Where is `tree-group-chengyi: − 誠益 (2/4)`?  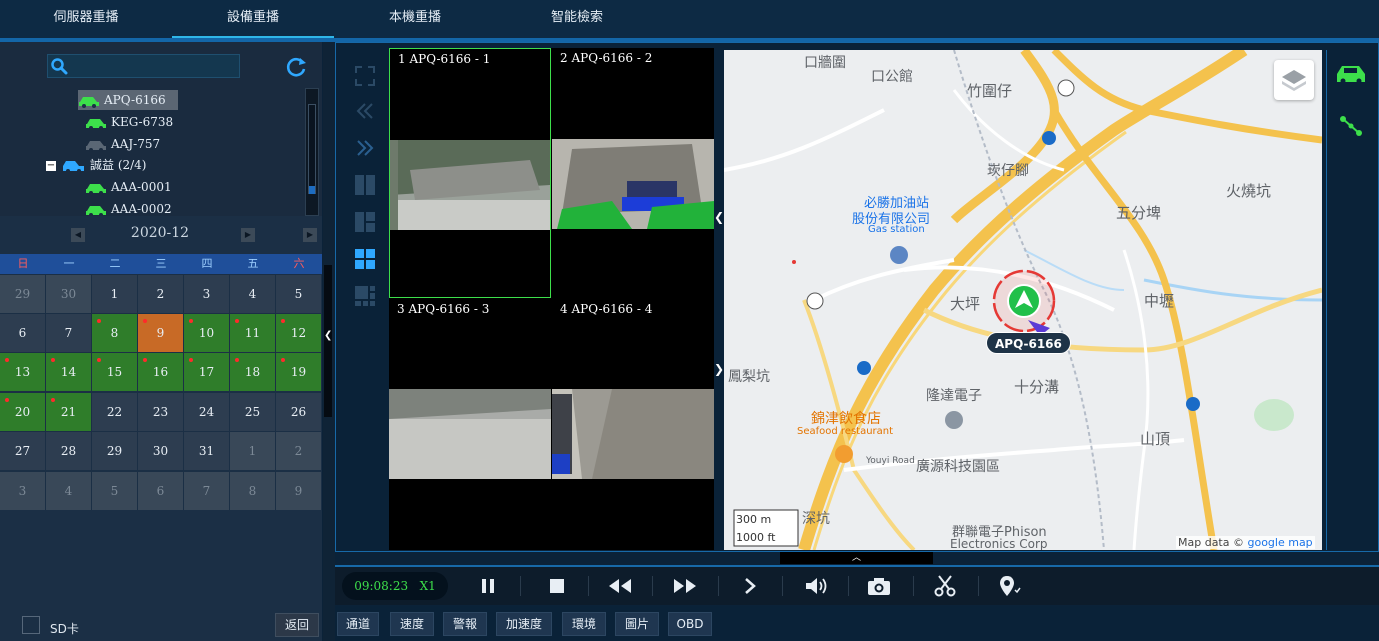
tree-group-chengyi: − 誠益 (2/4) is located at coordinates (96, 165).